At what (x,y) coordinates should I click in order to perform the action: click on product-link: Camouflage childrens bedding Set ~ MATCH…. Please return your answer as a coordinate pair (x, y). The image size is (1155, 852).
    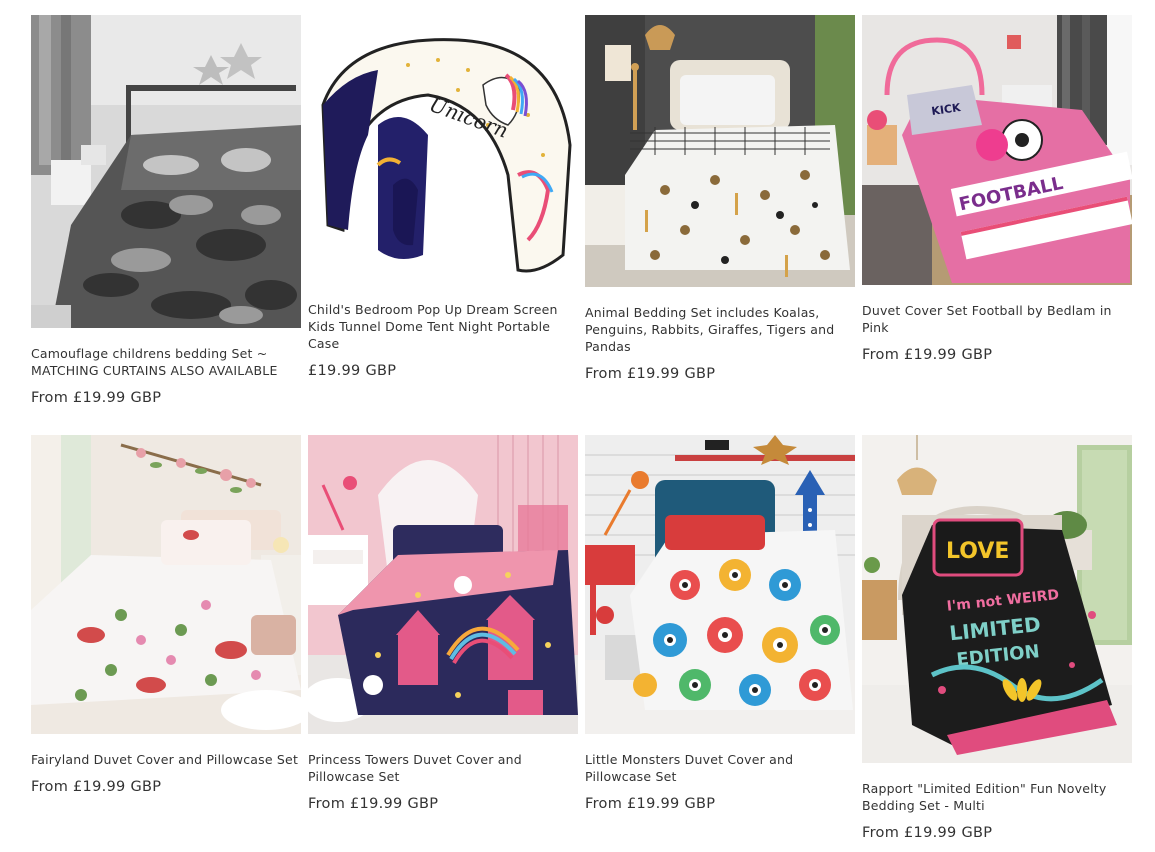
    Looking at the image, I should click on (166, 210).